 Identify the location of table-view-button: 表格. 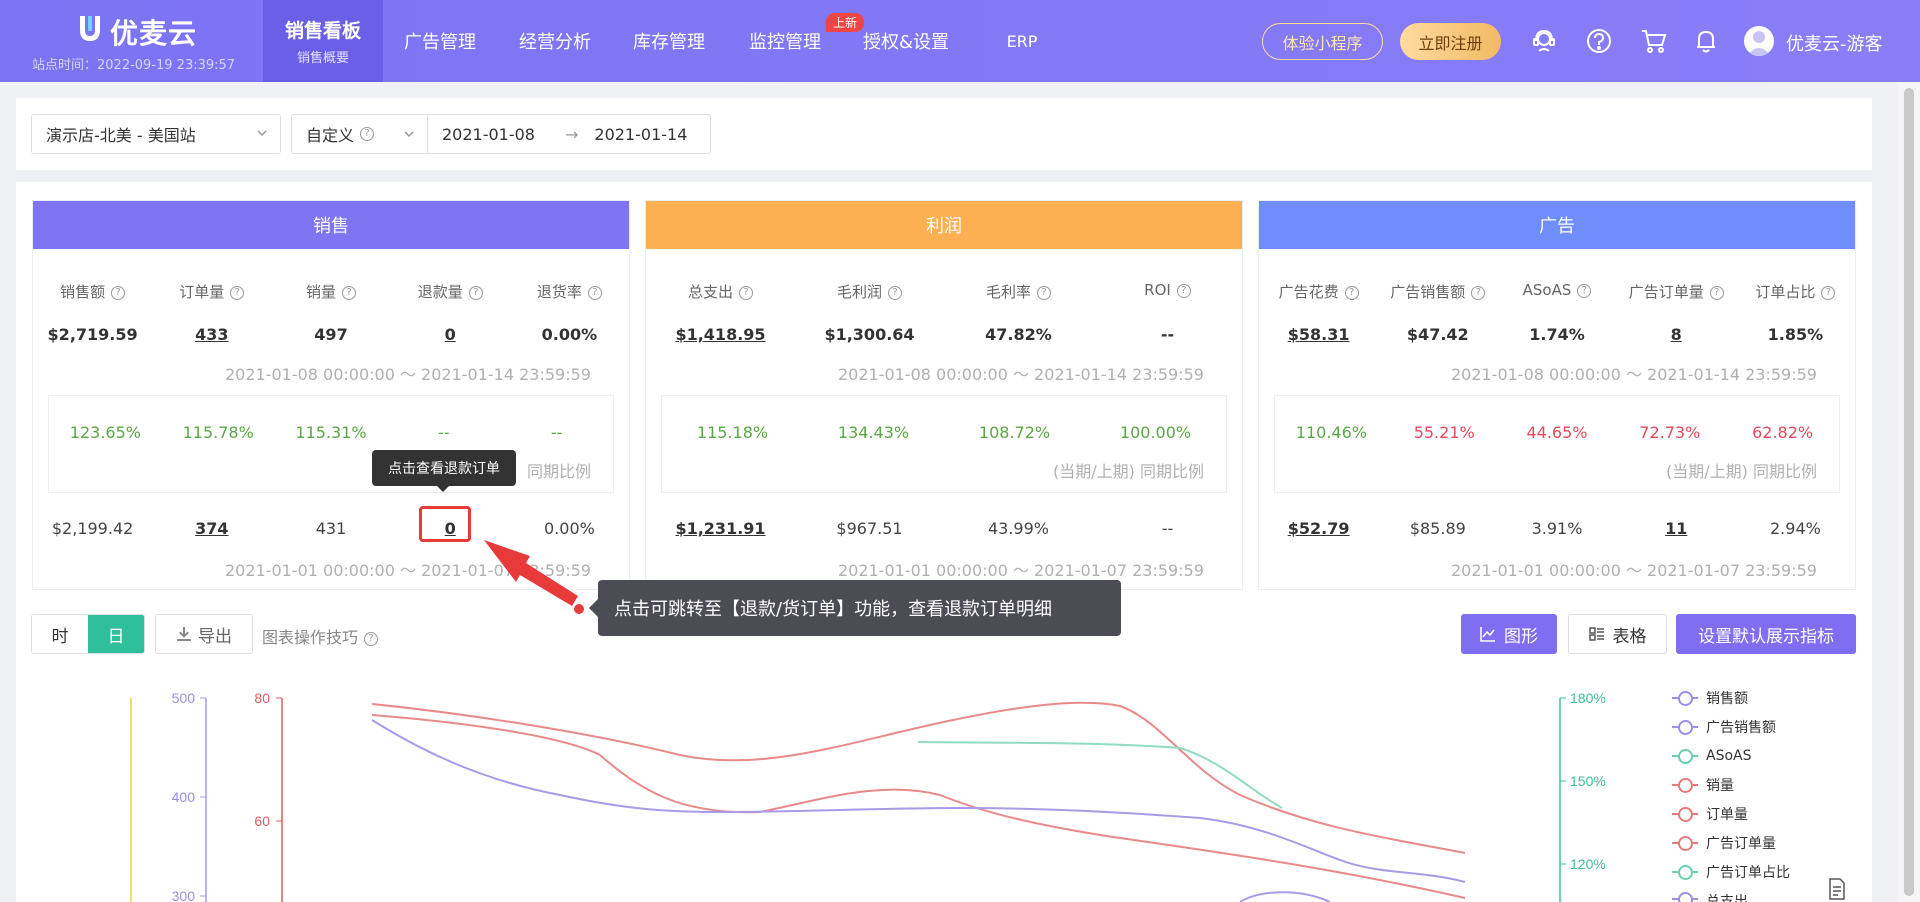
(1617, 634).